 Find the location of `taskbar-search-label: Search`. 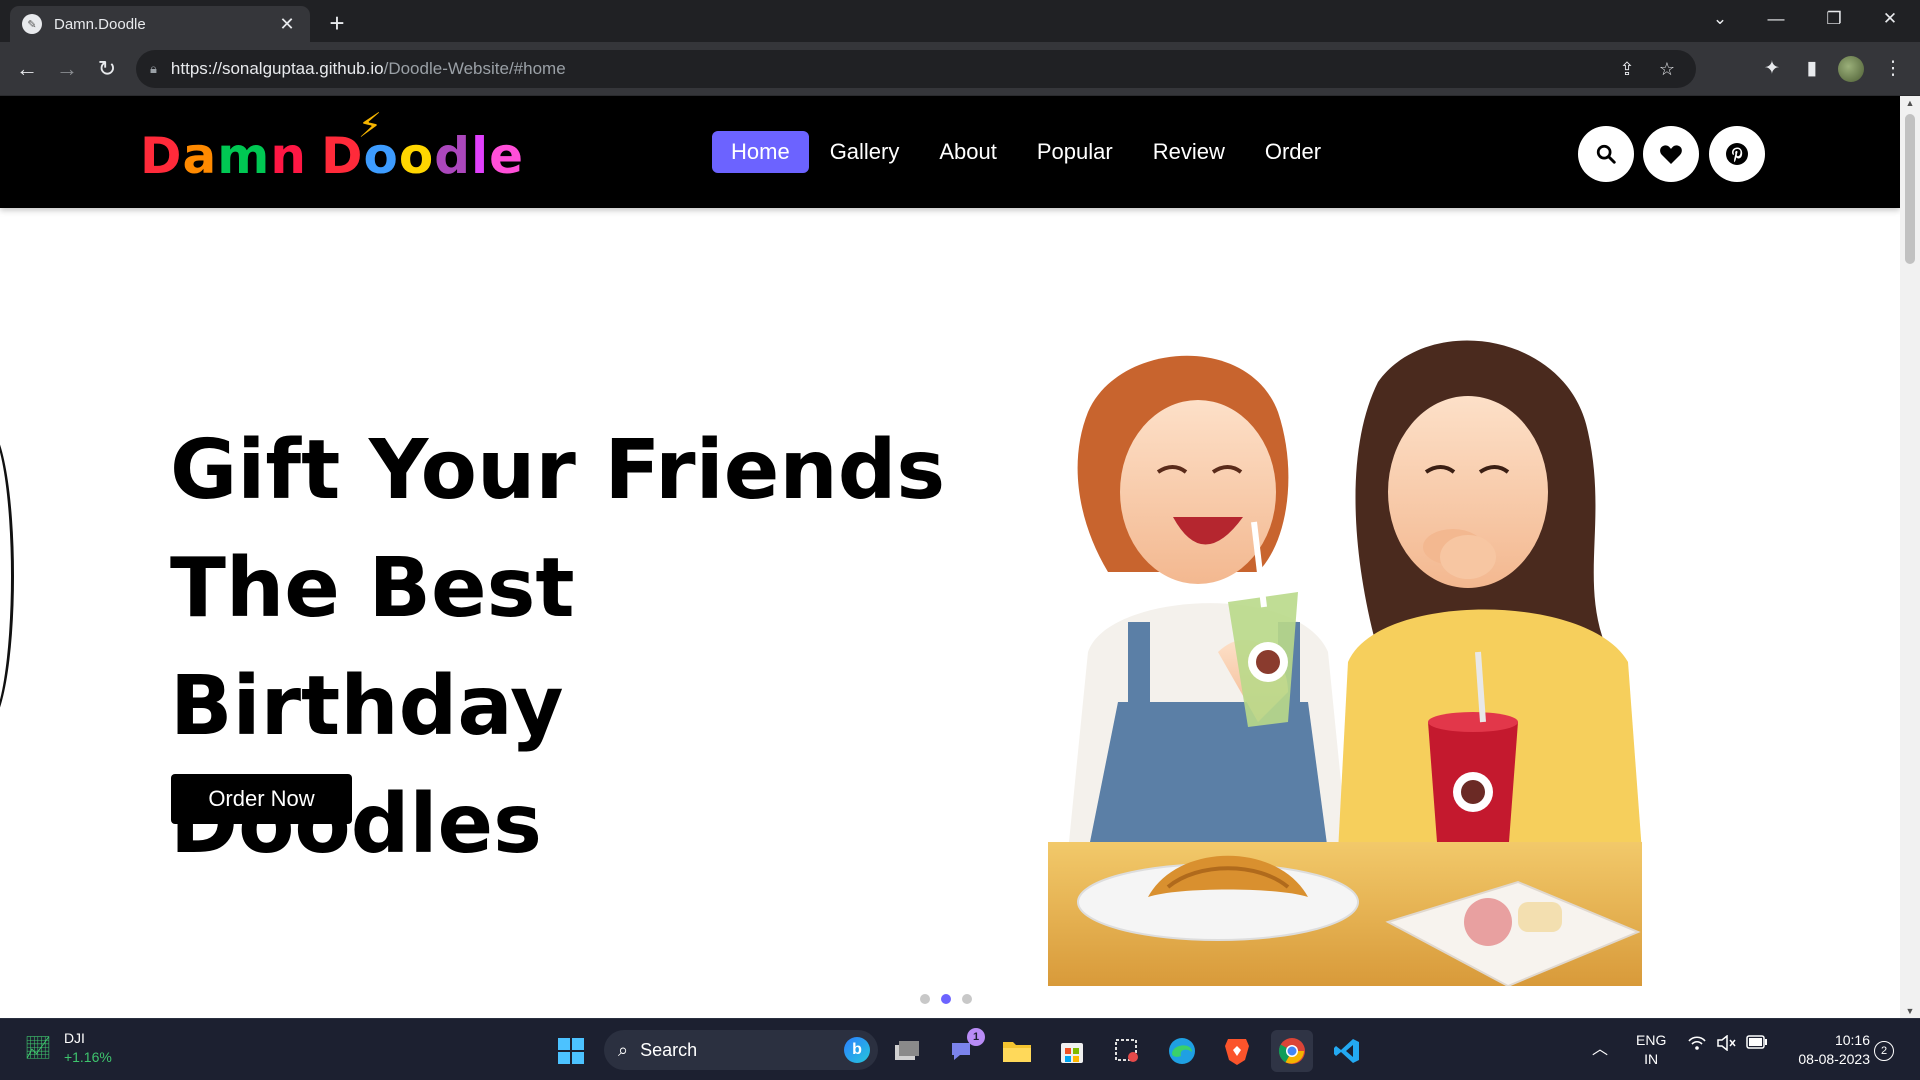

taskbar-search-label: Search is located at coordinates (669, 1049).